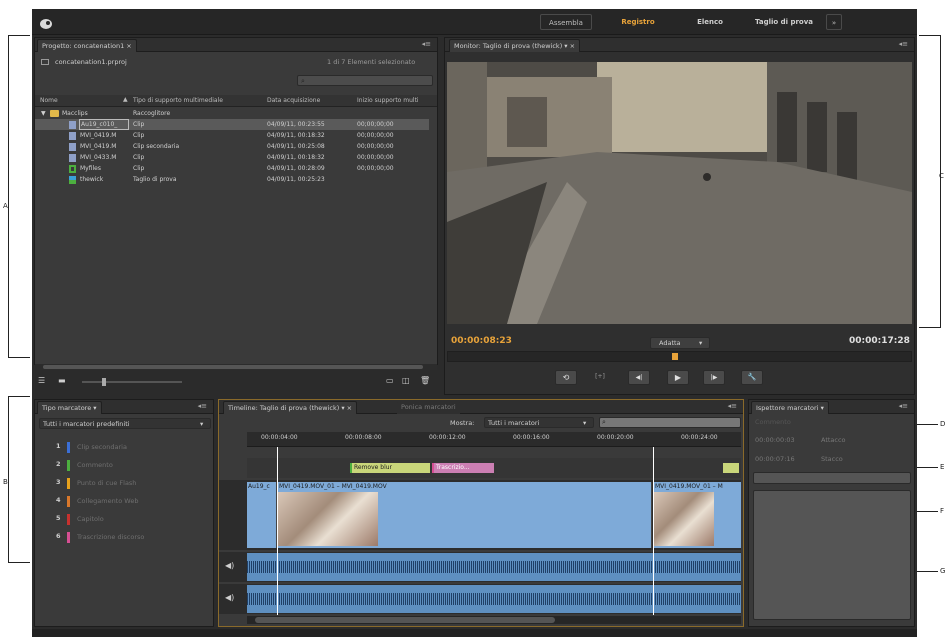 This screenshot has width=948, height=637. What do you see at coordinates (54, 113) in the screenshot?
I see `bin-icon` at bounding box center [54, 113].